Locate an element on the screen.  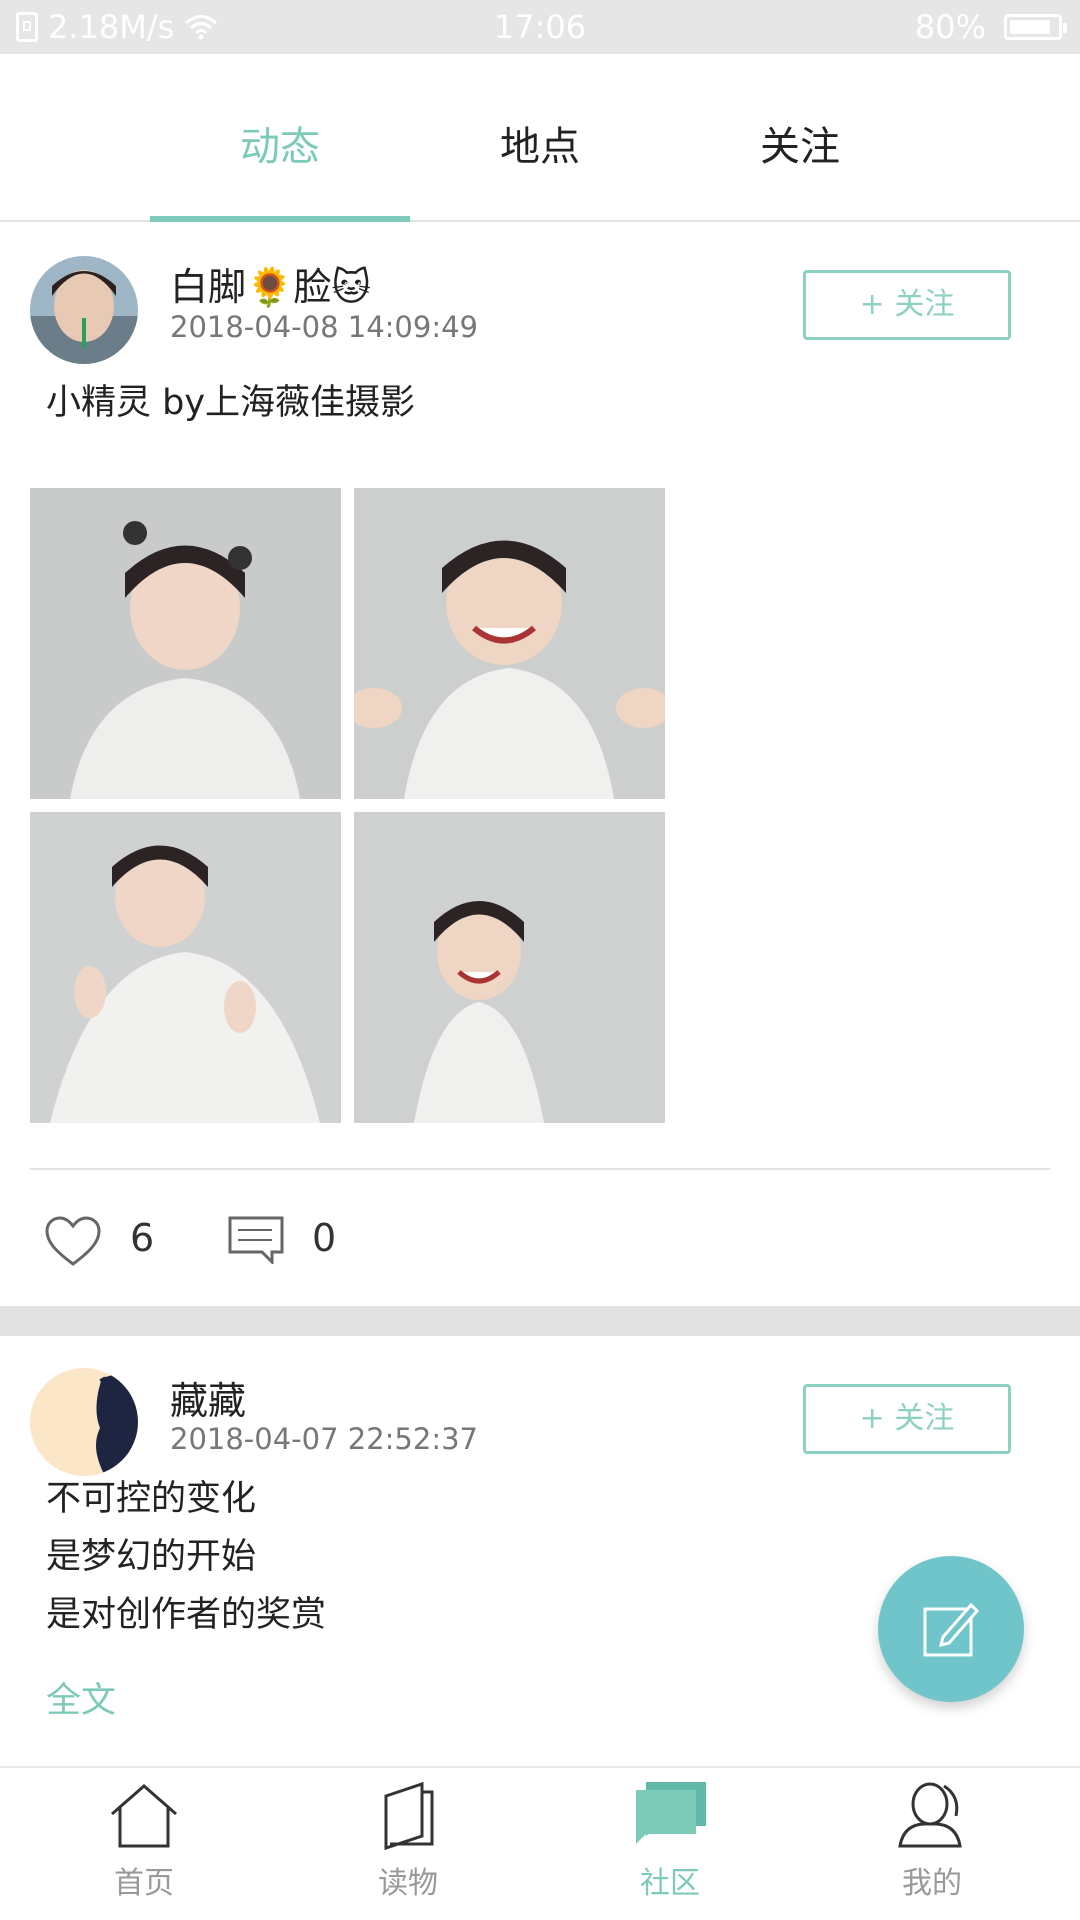
post-timestamp: 2018-04-07 22:52:37 is located at coordinates (324, 1439).